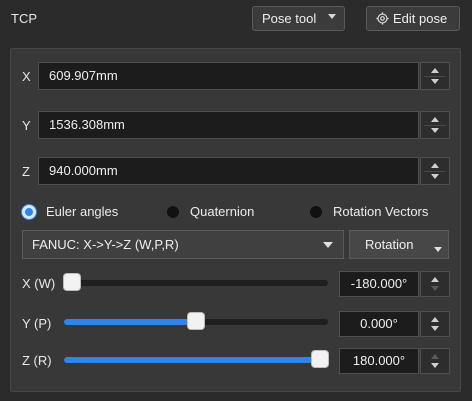  Describe the element at coordinates (228, 171) in the screenshot. I see `z-position-input: 940.000mm` at that location.